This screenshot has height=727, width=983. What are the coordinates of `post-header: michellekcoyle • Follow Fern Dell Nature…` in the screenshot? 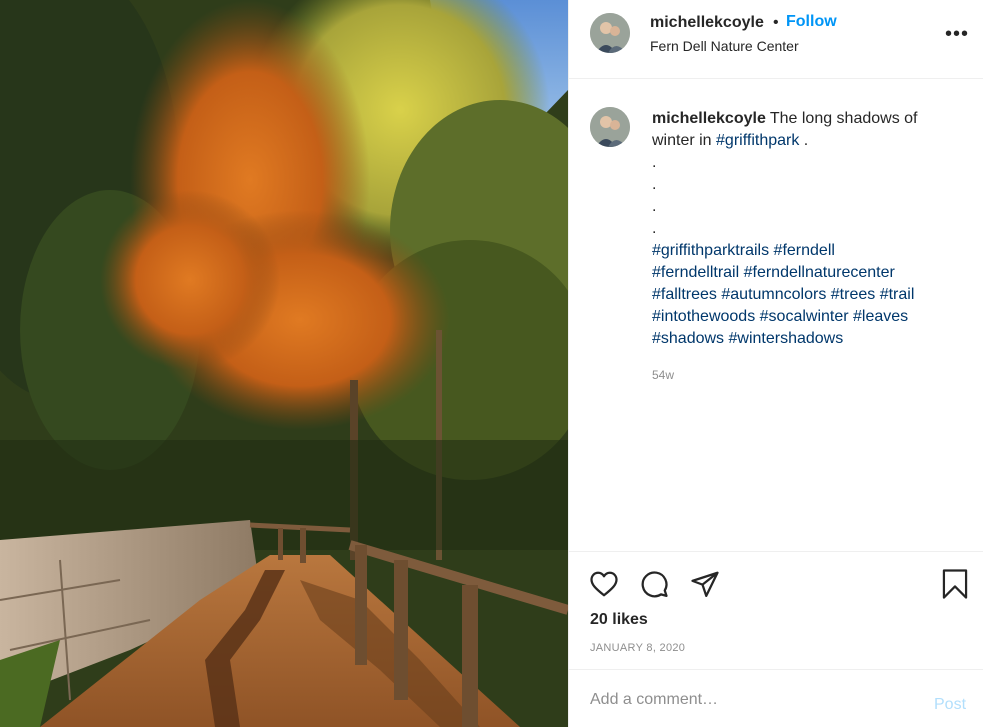 It's located at (776, 39).